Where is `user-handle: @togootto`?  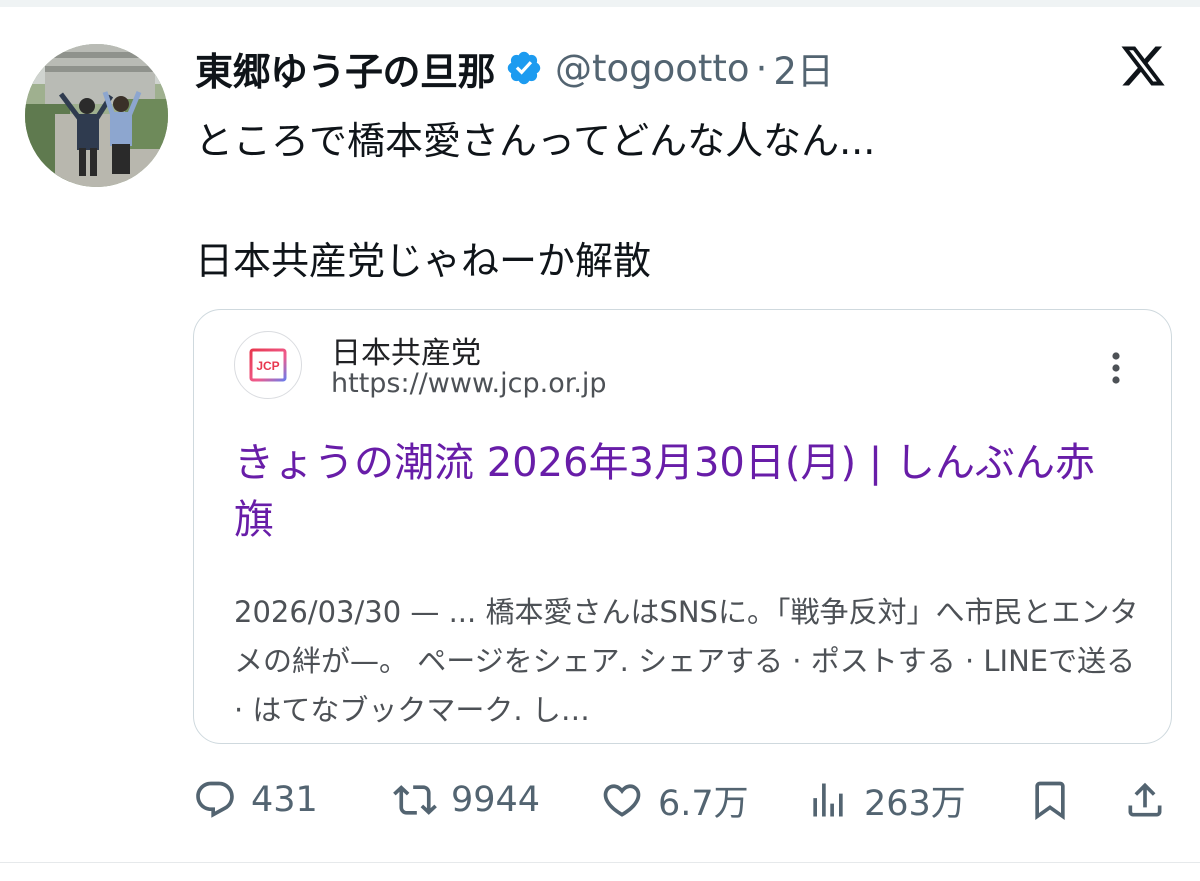 user-handle: @togootto is located at coordinates (652, 68).